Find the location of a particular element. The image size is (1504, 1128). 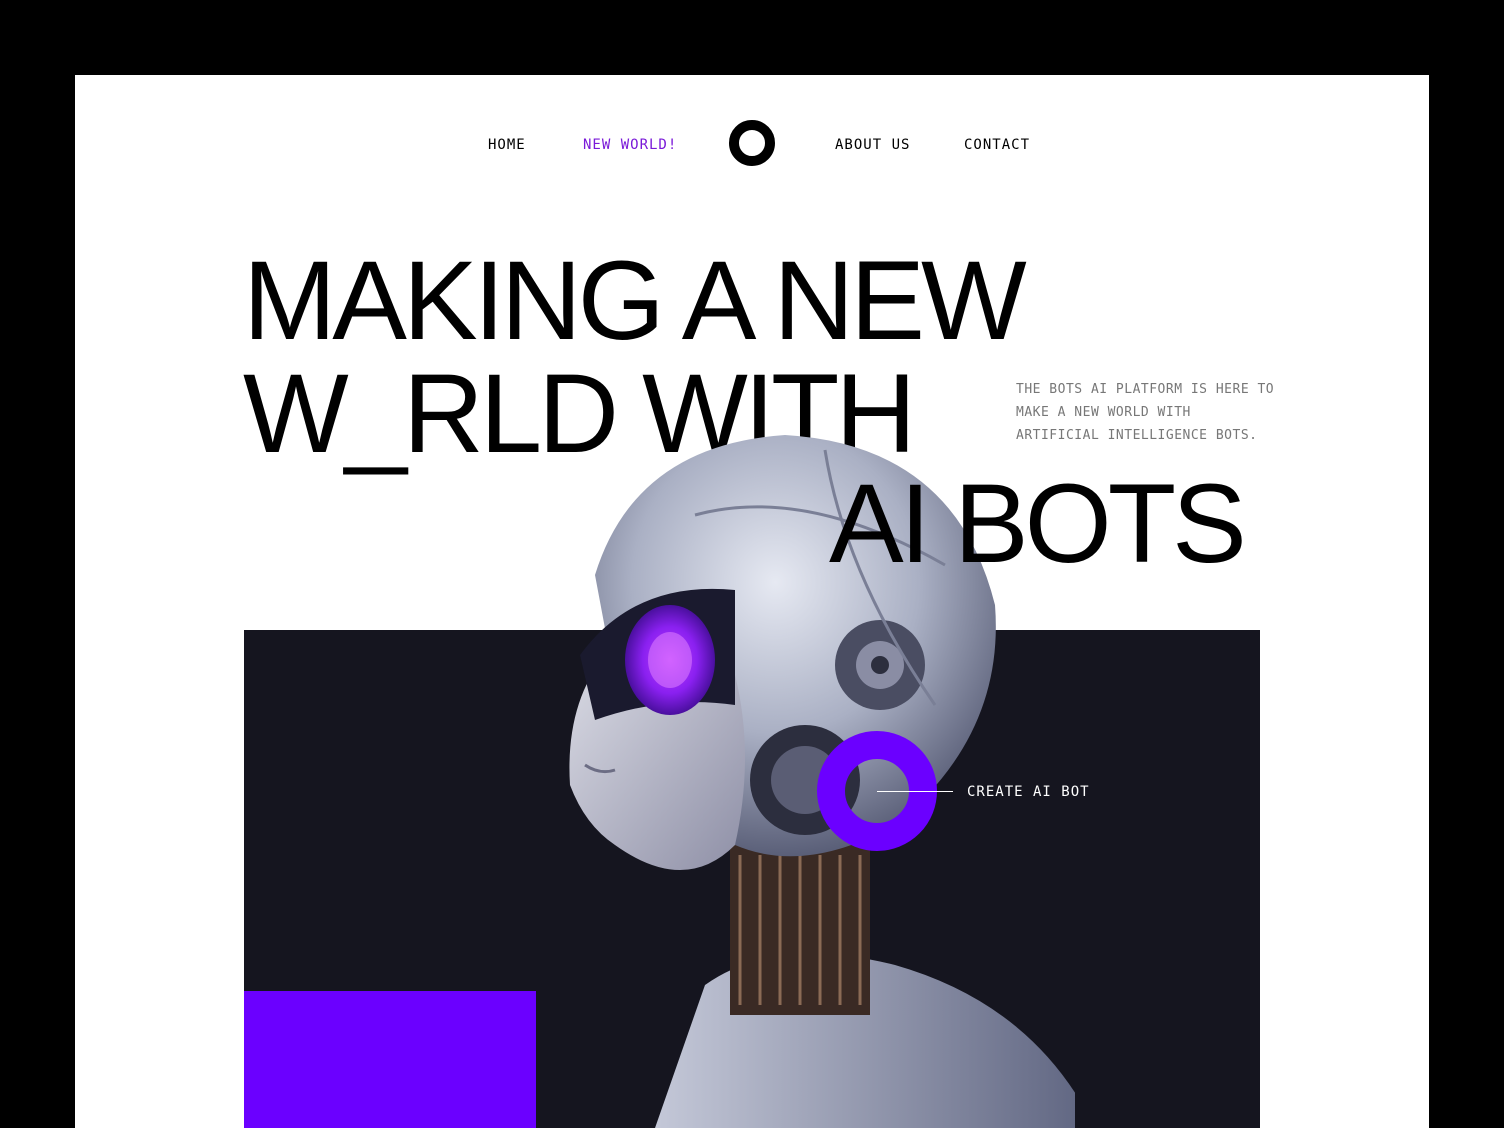

cta-connector-line is located at coordinates (915, 791).